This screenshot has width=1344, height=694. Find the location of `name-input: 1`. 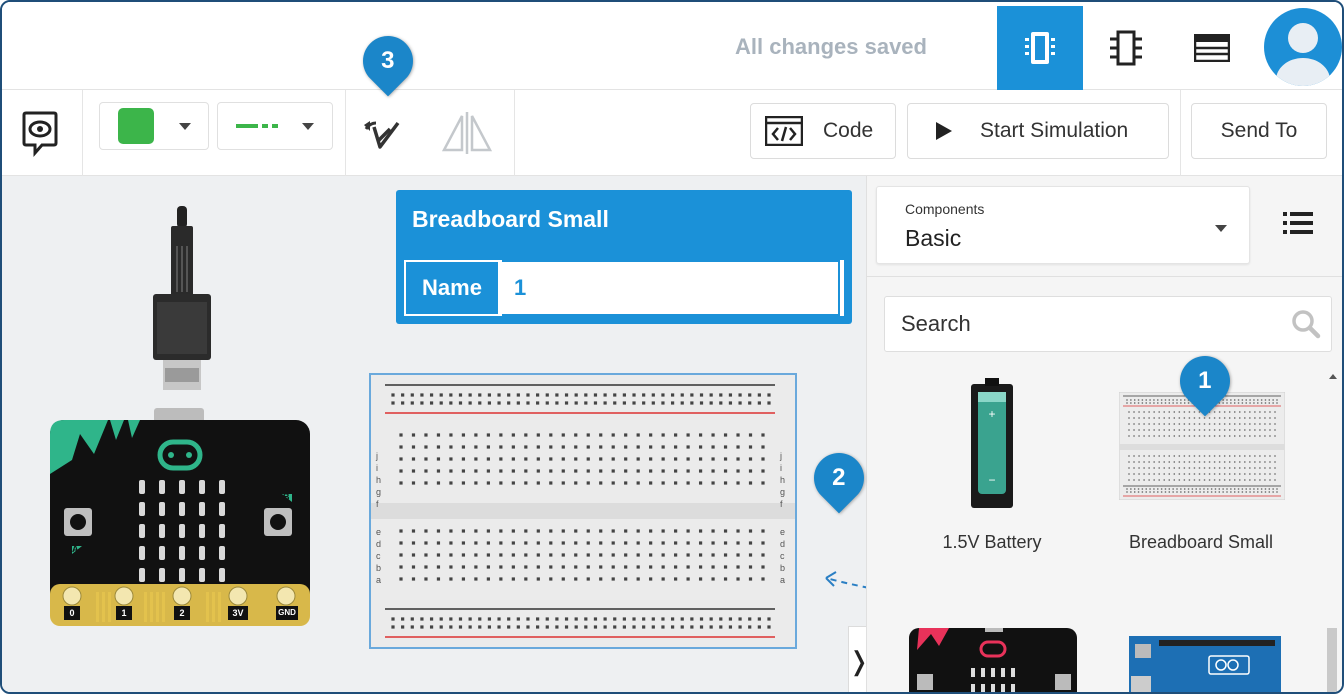

name-input: 1 is located at coordinates (671, 288).